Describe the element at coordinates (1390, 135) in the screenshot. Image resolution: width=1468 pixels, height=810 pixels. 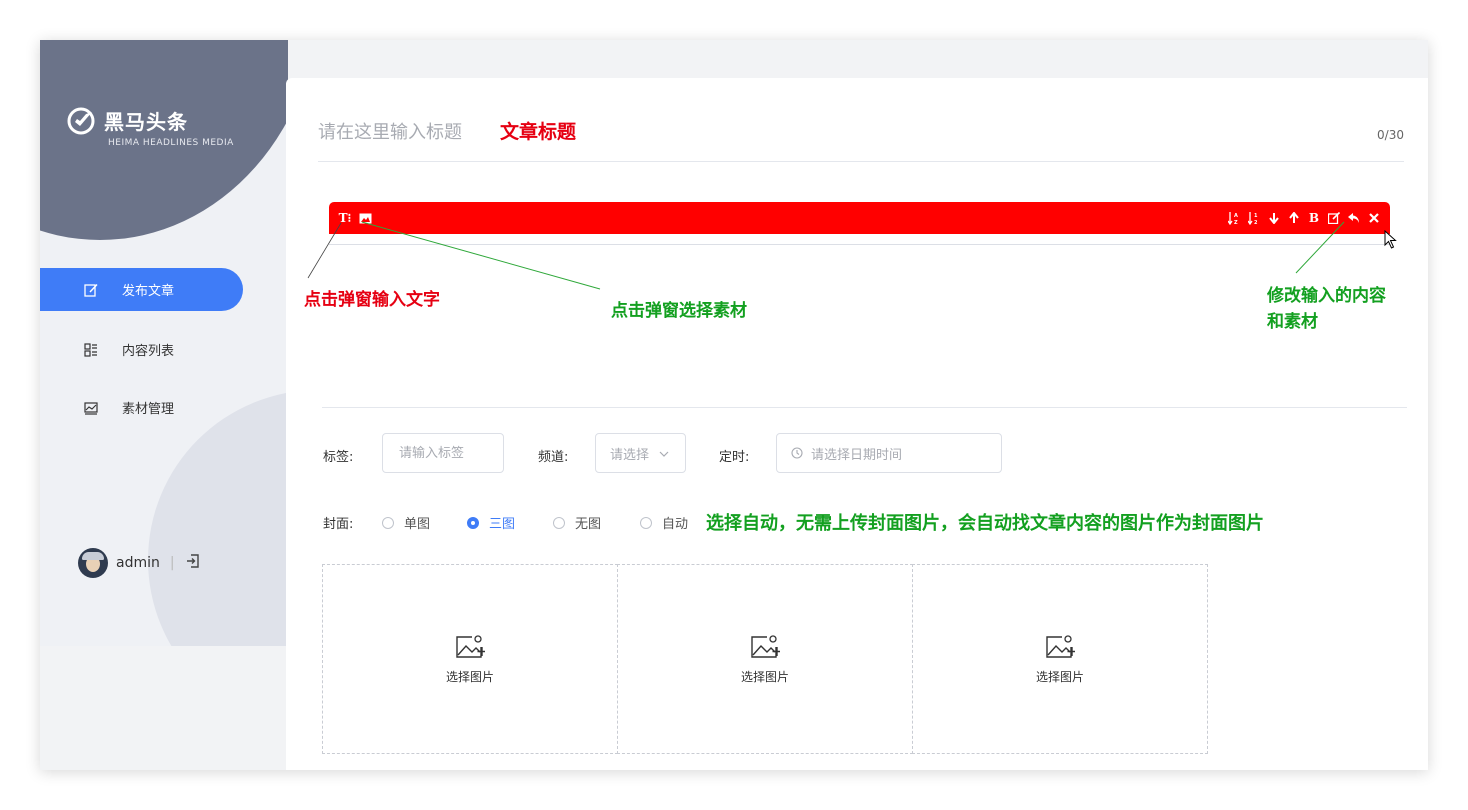
I see `title-char-count: 0/30` at that location.